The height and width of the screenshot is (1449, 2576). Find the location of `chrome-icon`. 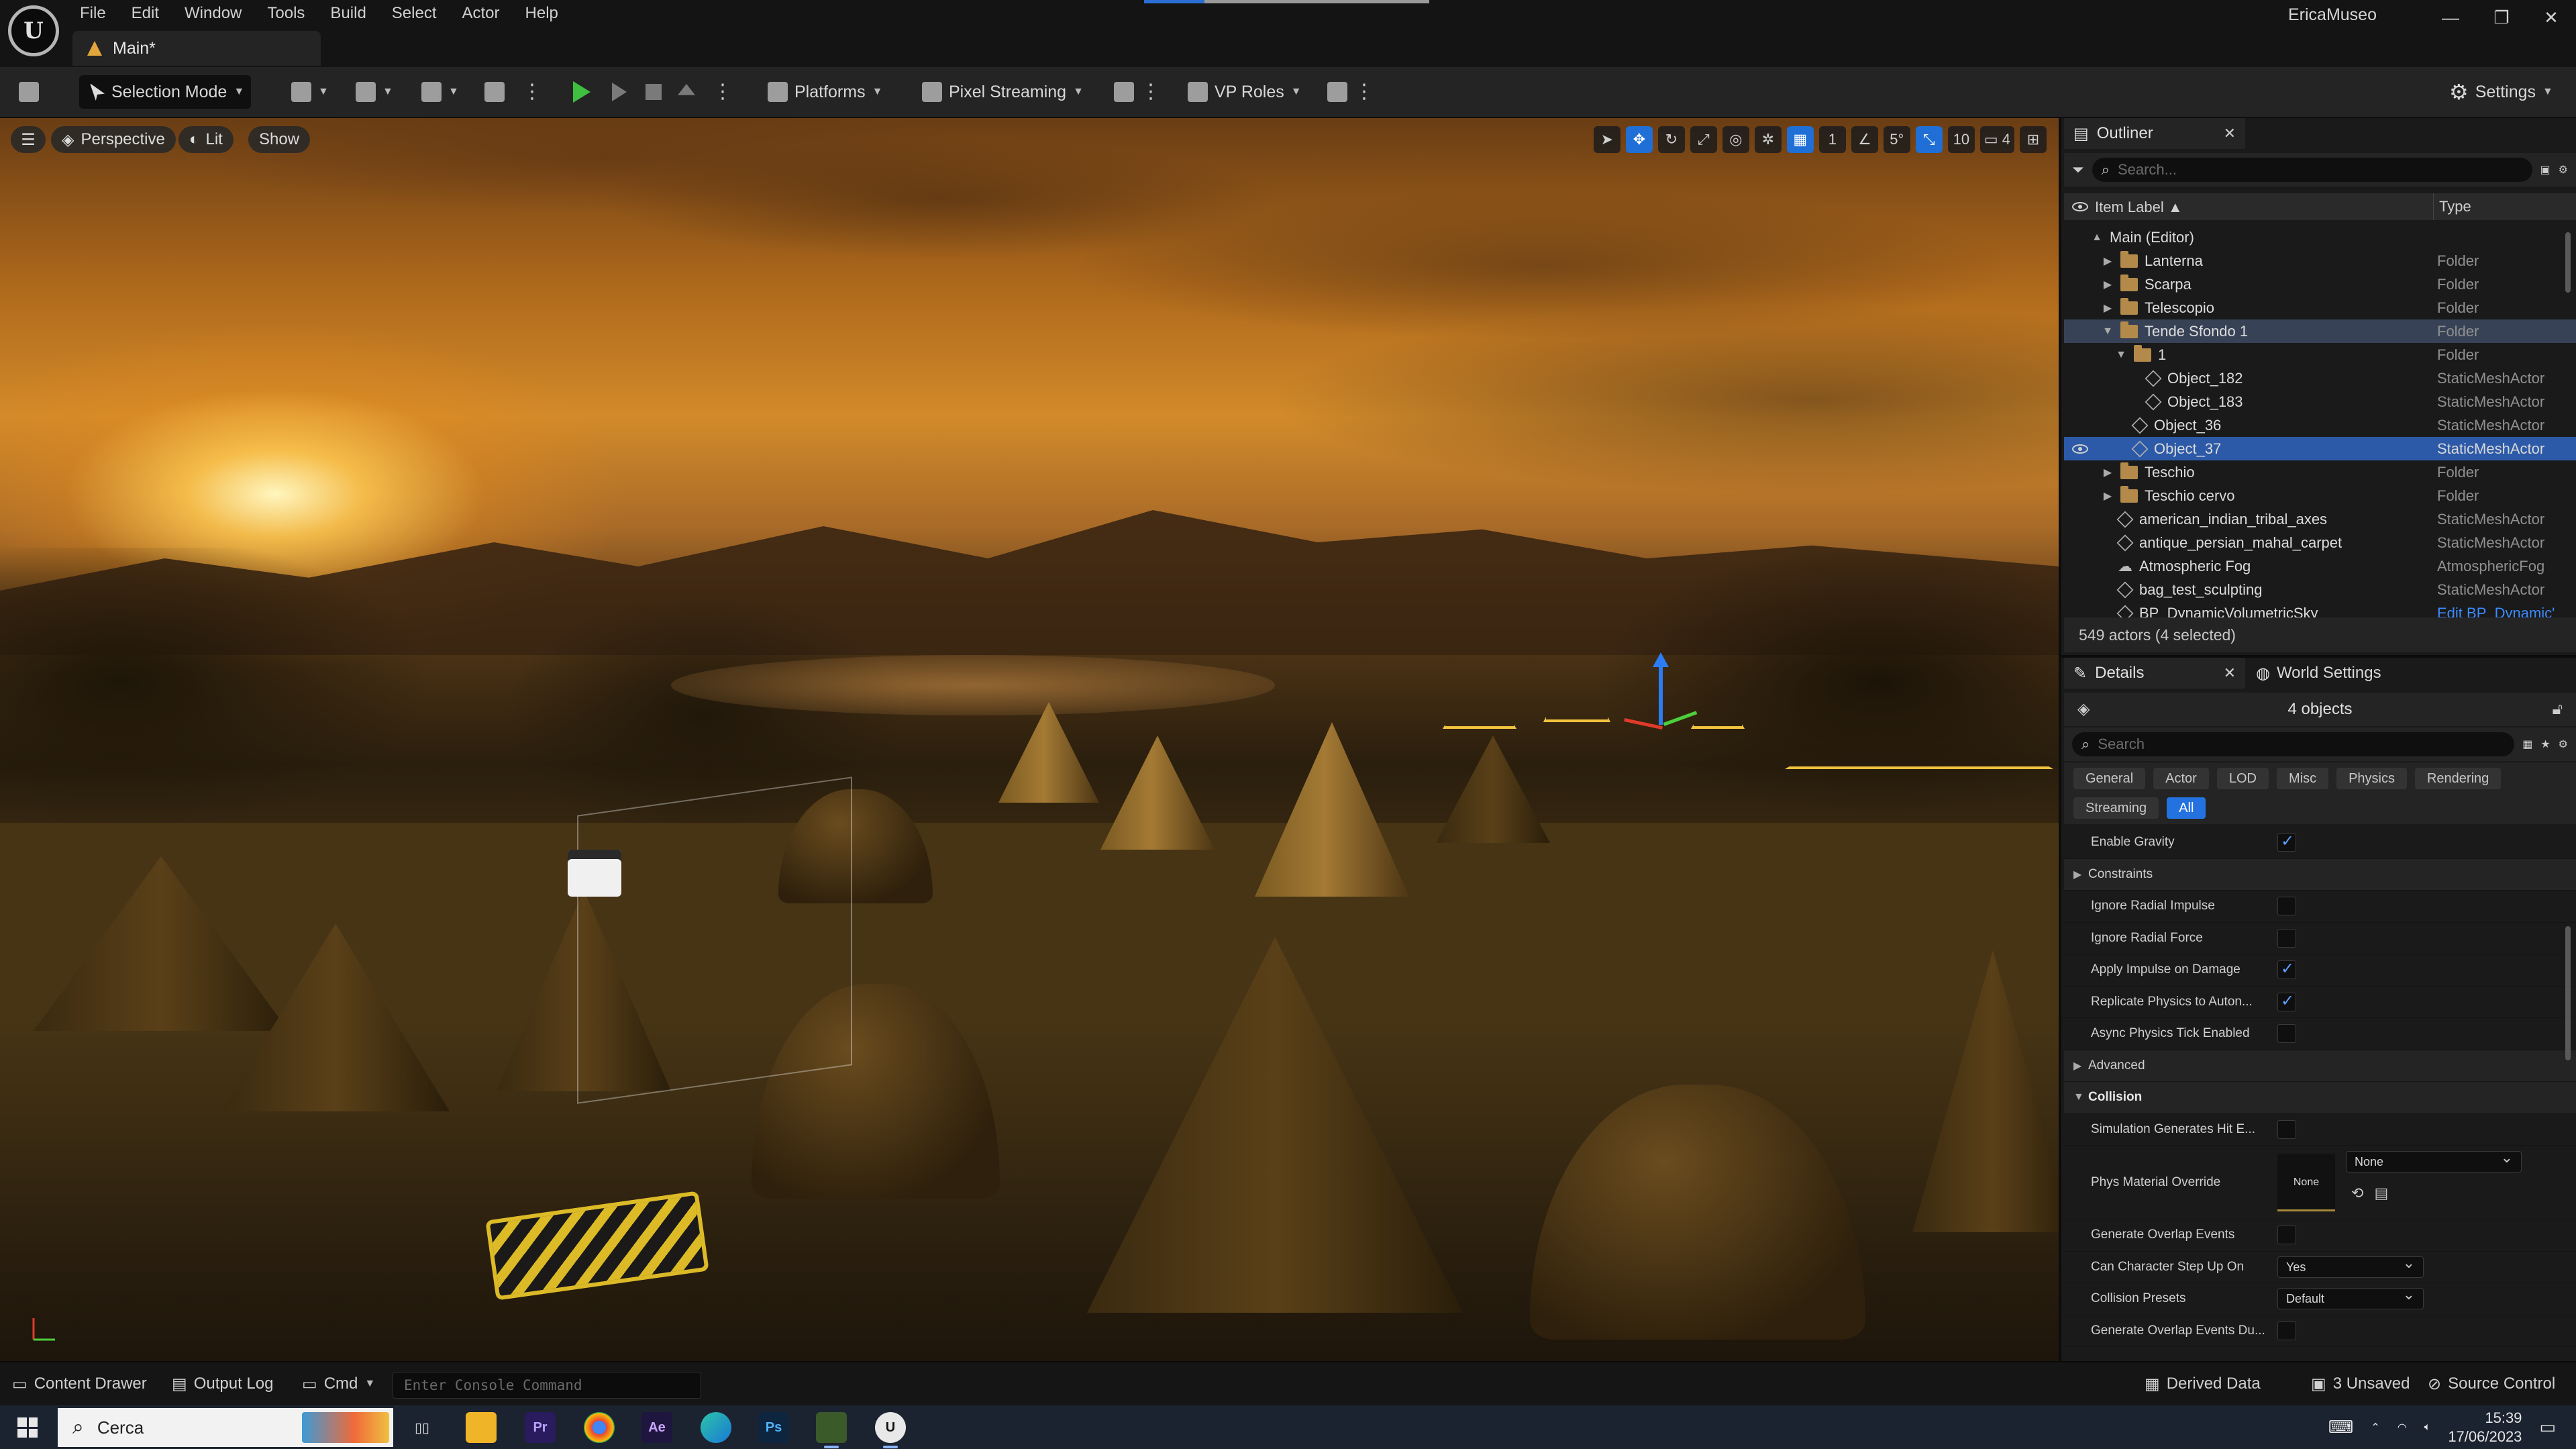

chrome-icon is located at coordinates (599, 1427).